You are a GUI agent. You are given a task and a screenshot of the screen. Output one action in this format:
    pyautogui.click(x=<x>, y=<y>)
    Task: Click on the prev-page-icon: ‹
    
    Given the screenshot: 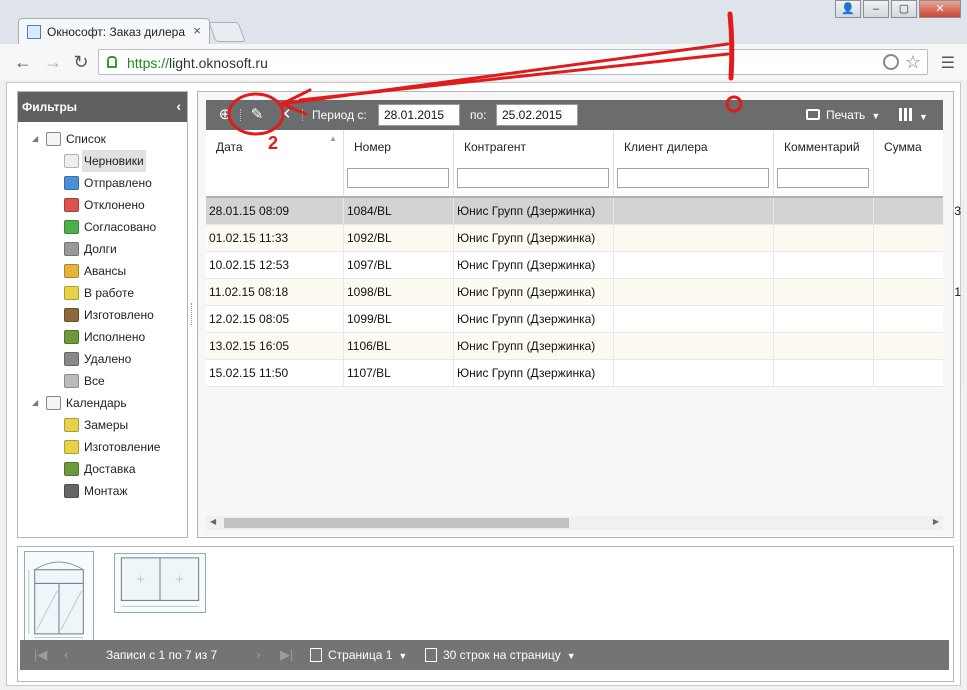 What is the action you would take?
    pyautogui.click(x=66, y=654)
    